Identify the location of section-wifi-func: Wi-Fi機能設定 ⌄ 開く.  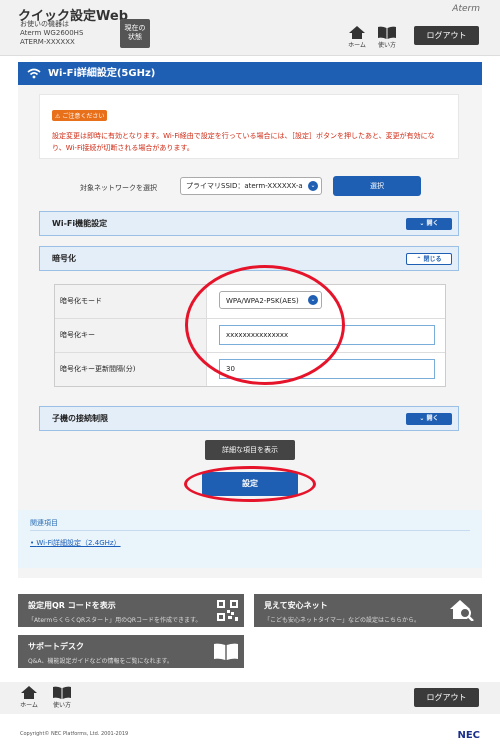
(249, 223).